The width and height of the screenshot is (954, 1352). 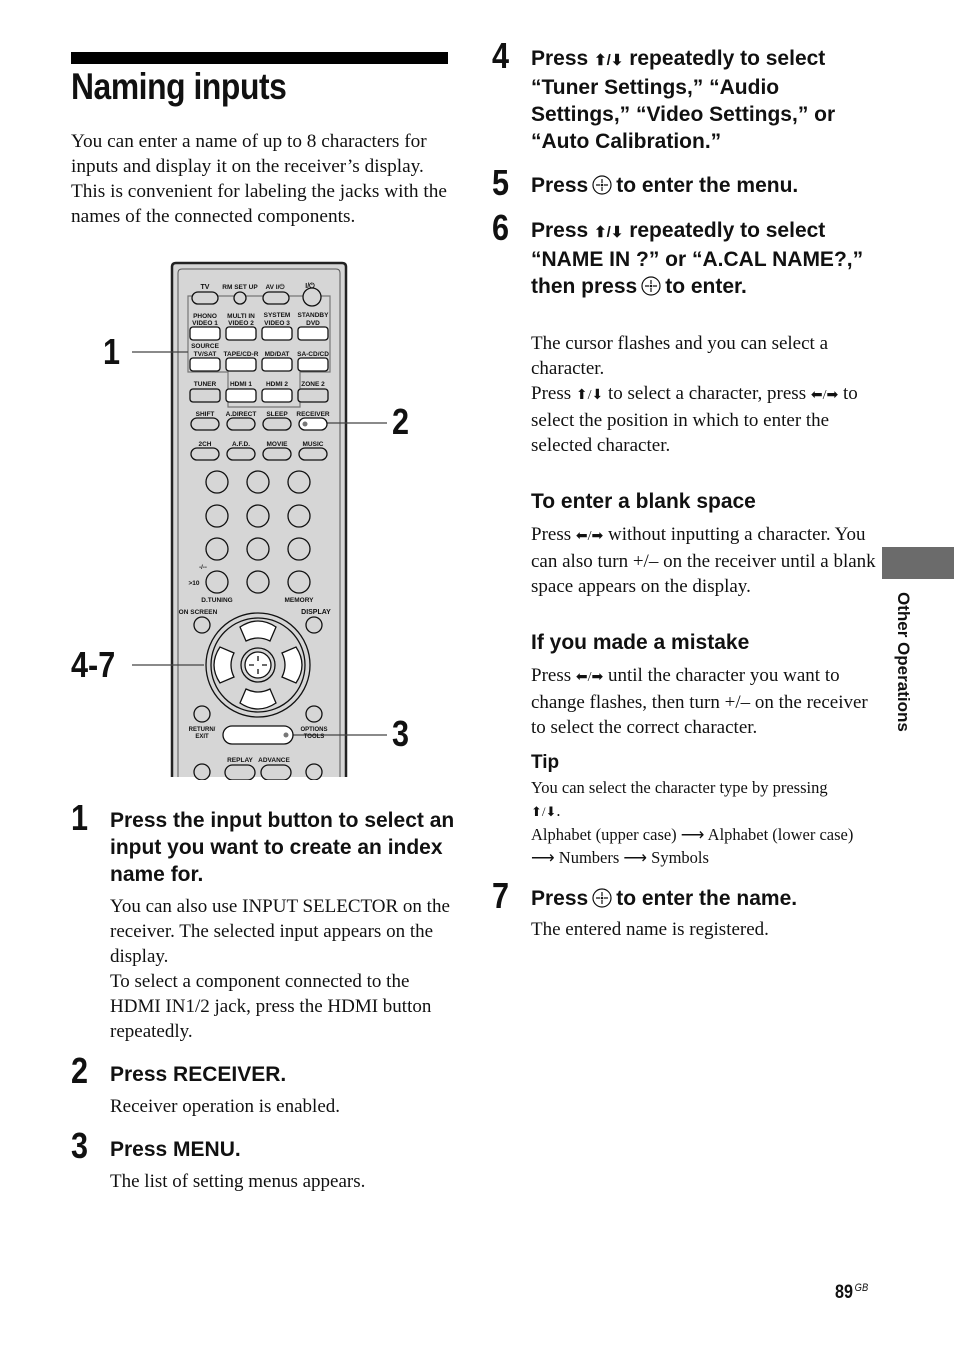 I want to click on page-number-value: 89, so click(x=844, y=1292).